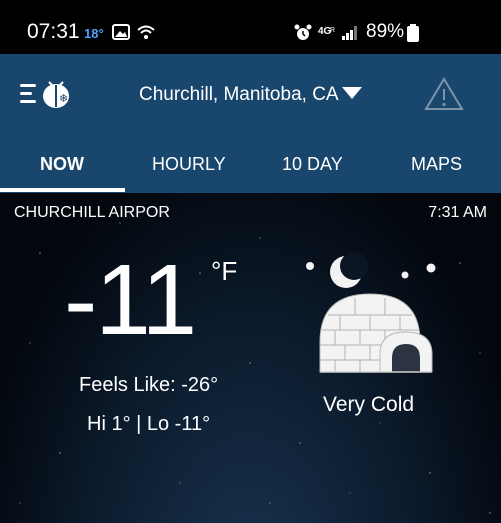  What do you see at coordinates (369, 404) in the screenshot?
I see `condition-label: Very Cold` at bounding box center [369, 404].